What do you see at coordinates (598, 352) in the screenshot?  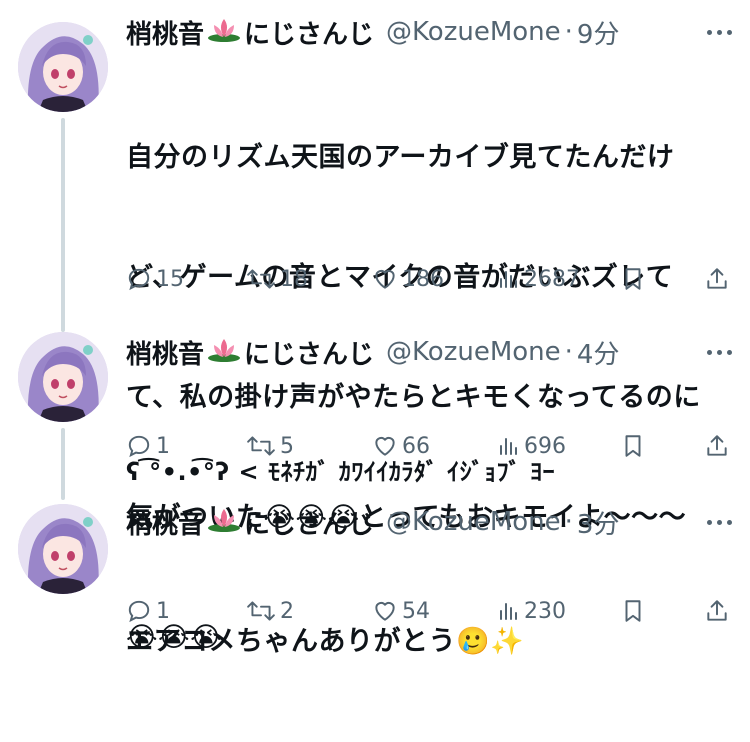 I see `timestamp: 4分` at bounding box center [598, 352].